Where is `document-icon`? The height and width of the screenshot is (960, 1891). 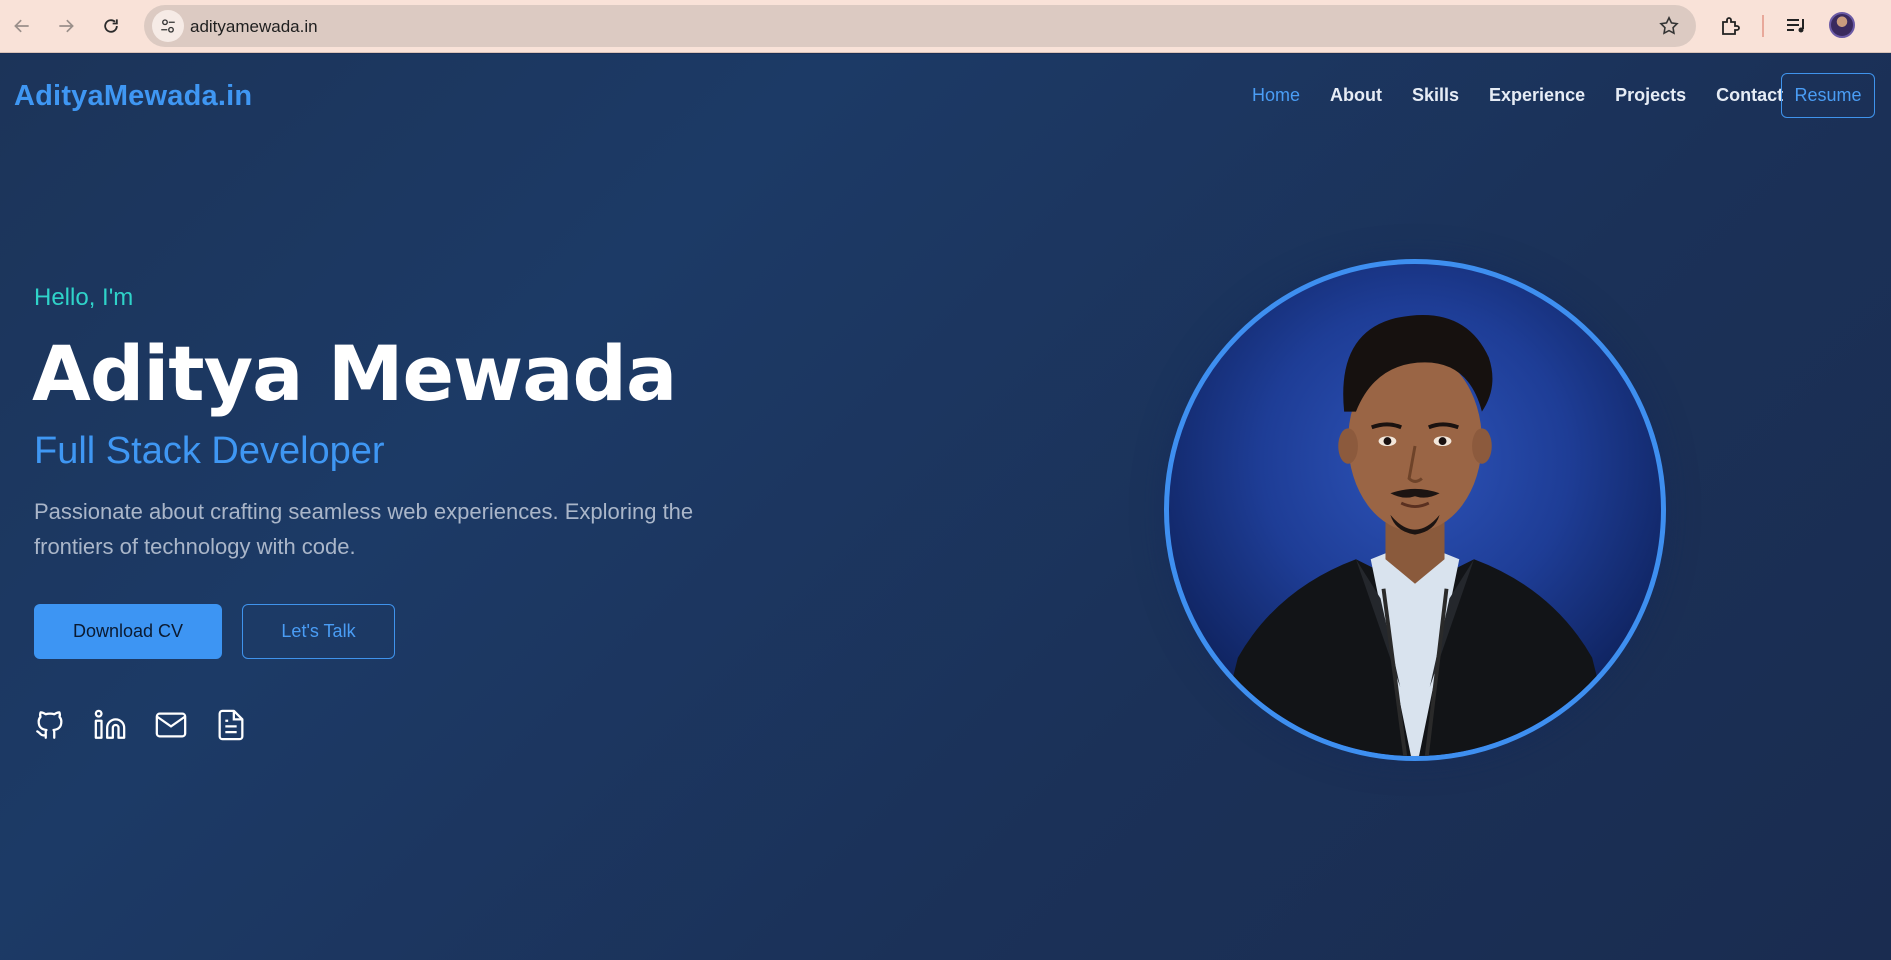
document-icon is located at coordinates (231, 725).